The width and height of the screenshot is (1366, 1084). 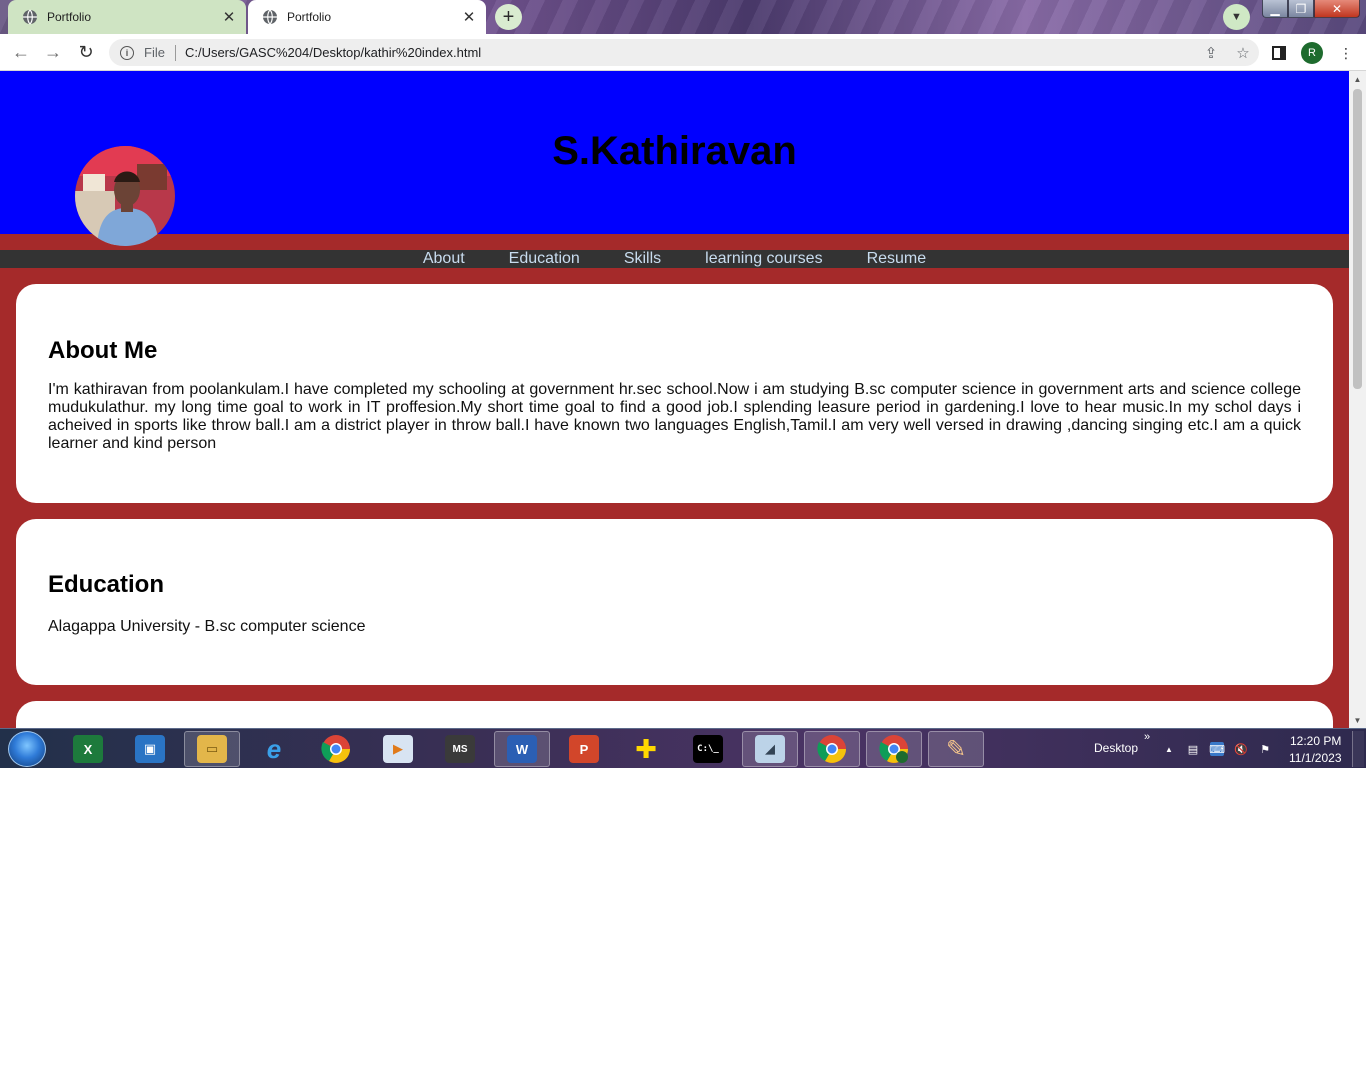 What do you see at coordinates (1275, 9) in the screenshot?
I see `window-minimize-button: ▁` at bounding box center [1275, 9].